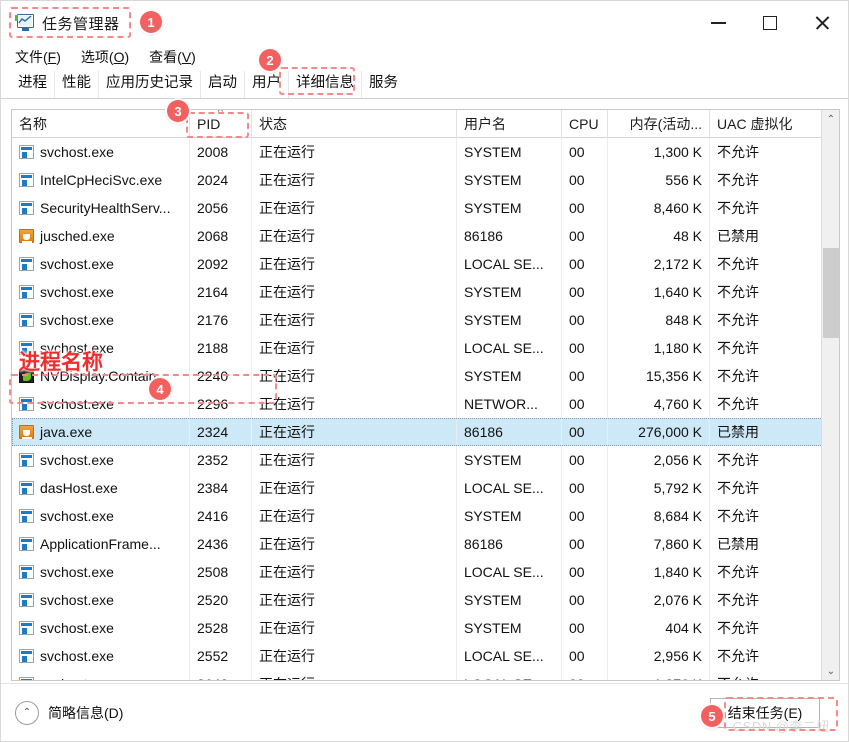 The width and height of the screenshot is (849, 742). I want to click on cell-memory: 5,792 K, so click(659, 488).